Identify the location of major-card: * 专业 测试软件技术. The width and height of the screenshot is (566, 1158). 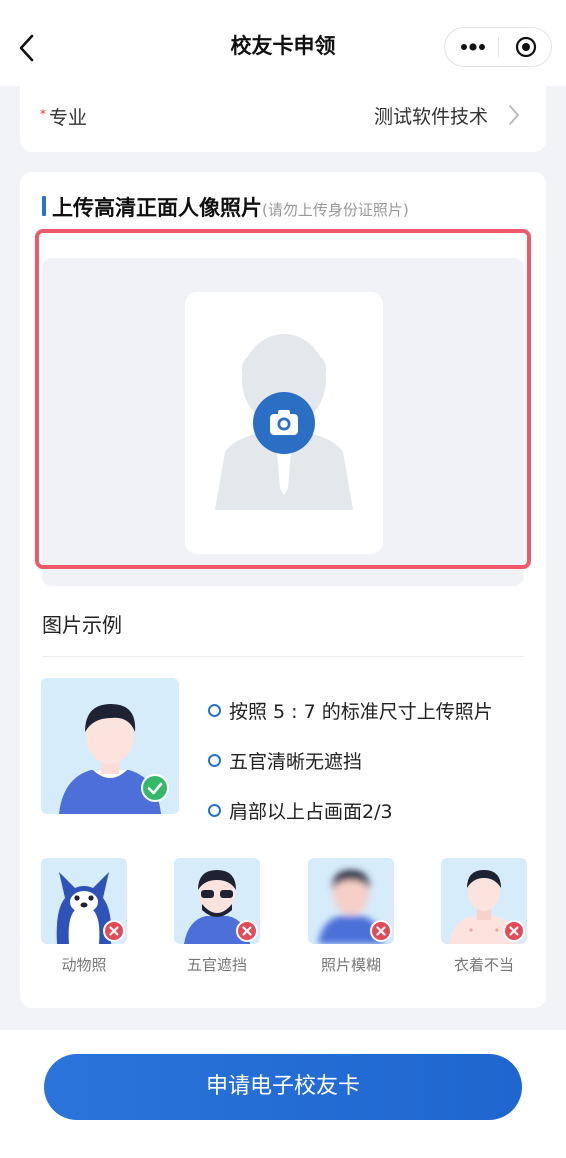
(283, 114).